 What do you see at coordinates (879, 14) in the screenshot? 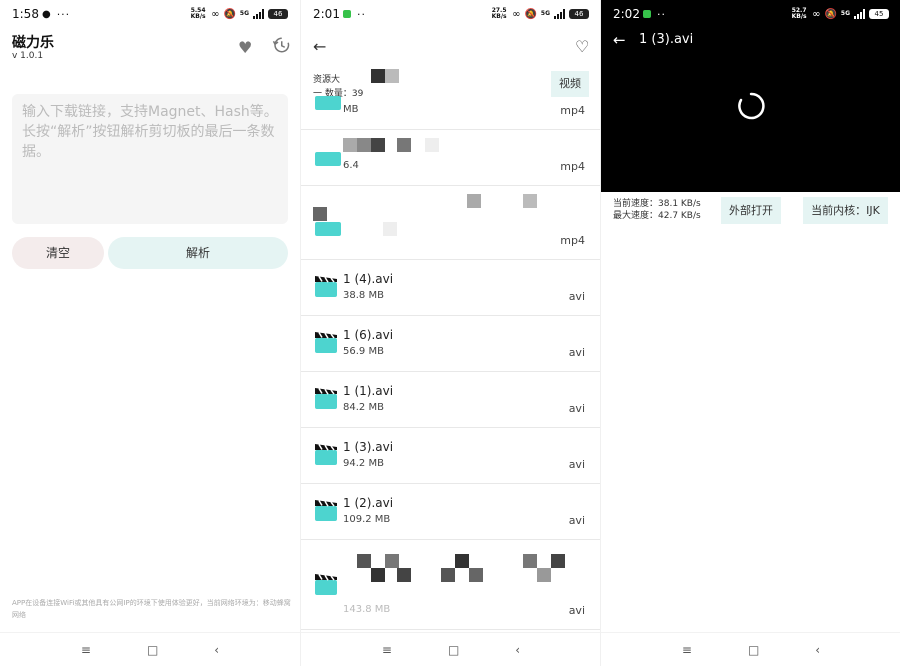
I see `battery-icon: 45` at bounding box center [879, 14].